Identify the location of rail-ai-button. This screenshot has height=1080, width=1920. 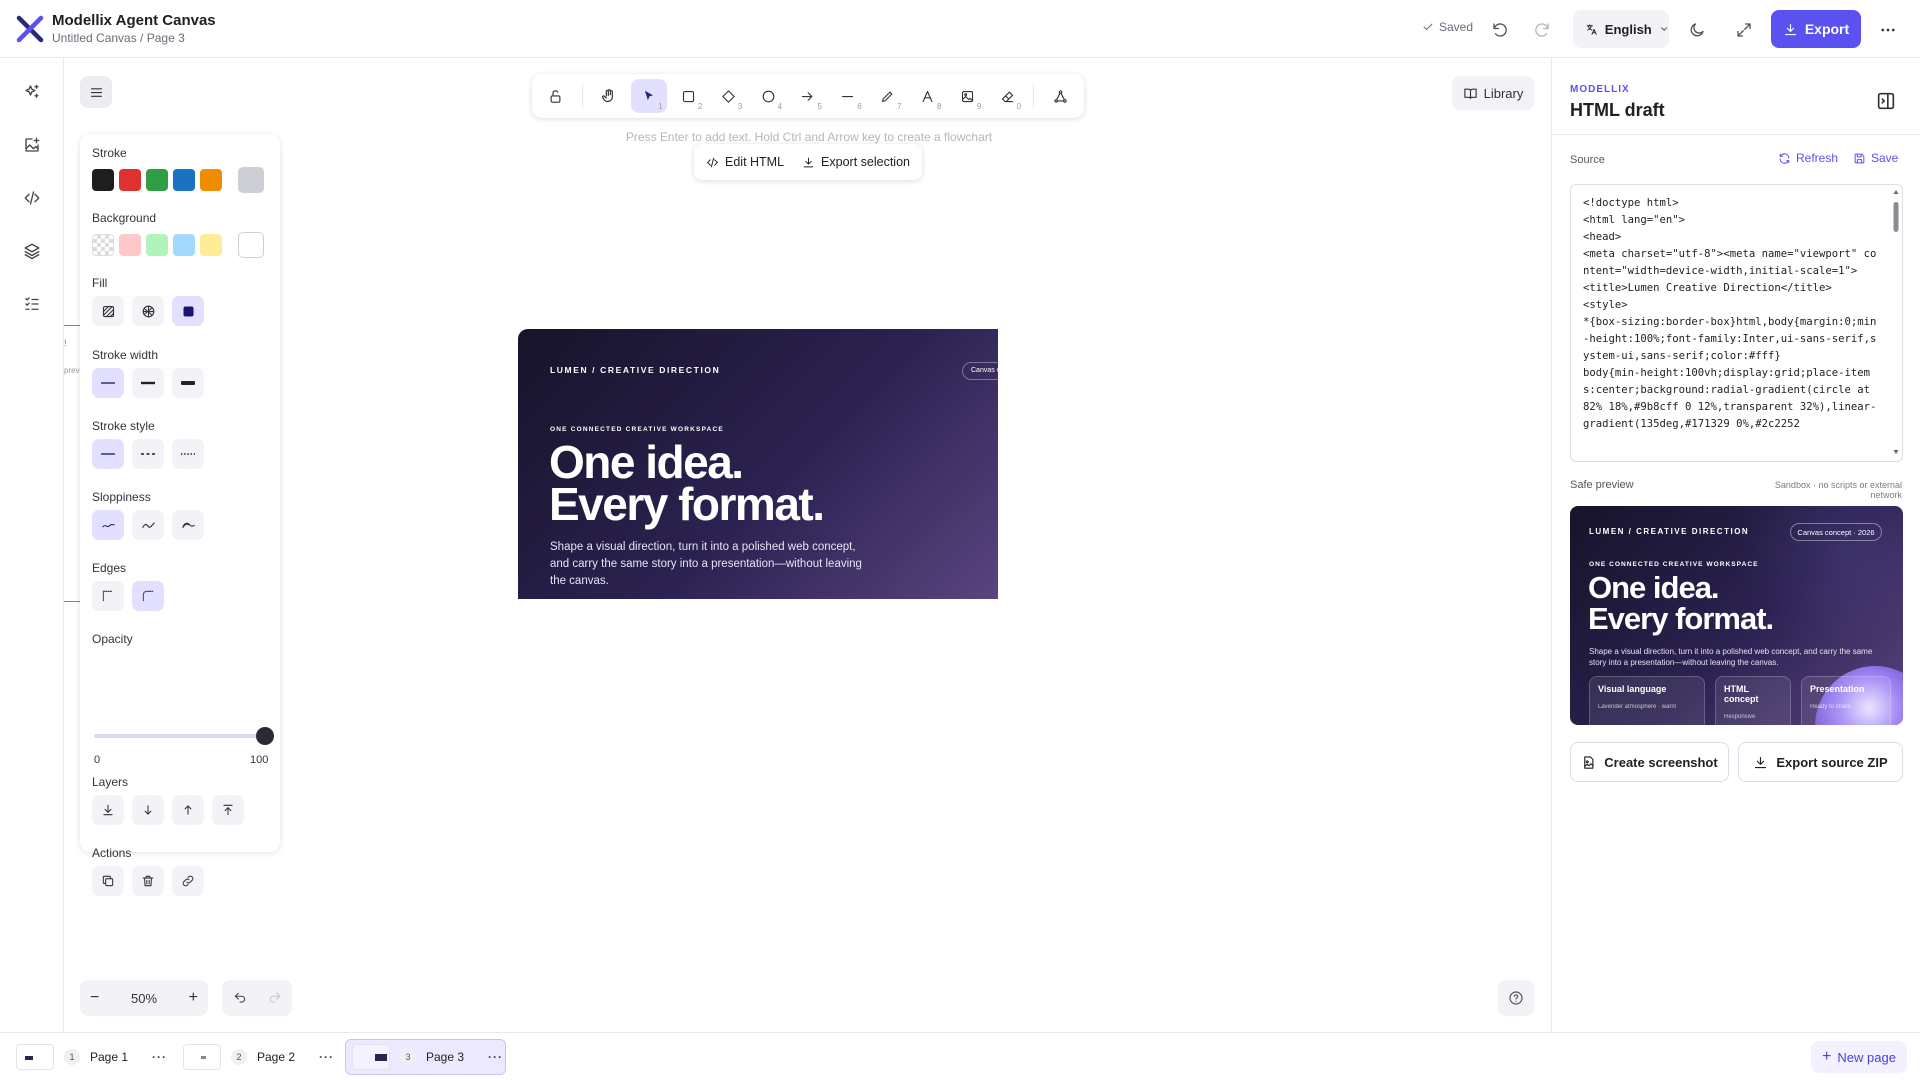
(32, 92).